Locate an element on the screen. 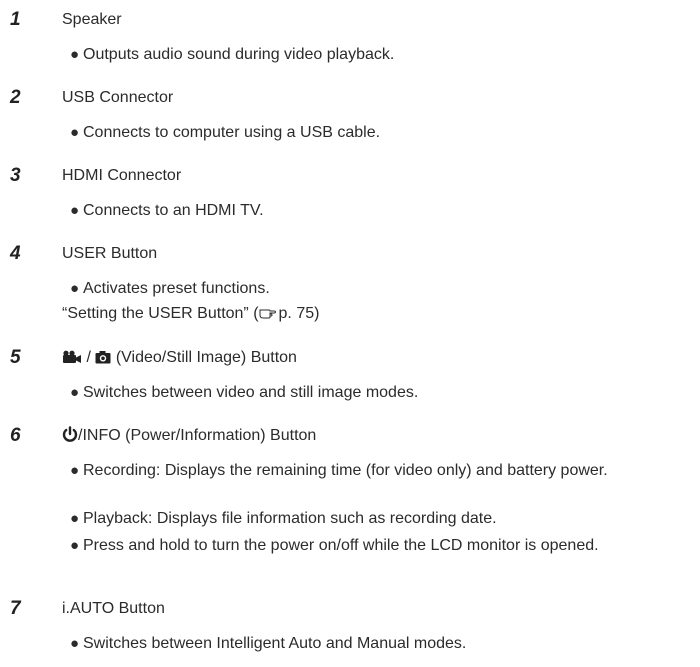 This screenshot has width=700, height=667. reference-text: “Setting the USER Button” ( is located at coordinates (160, 313).